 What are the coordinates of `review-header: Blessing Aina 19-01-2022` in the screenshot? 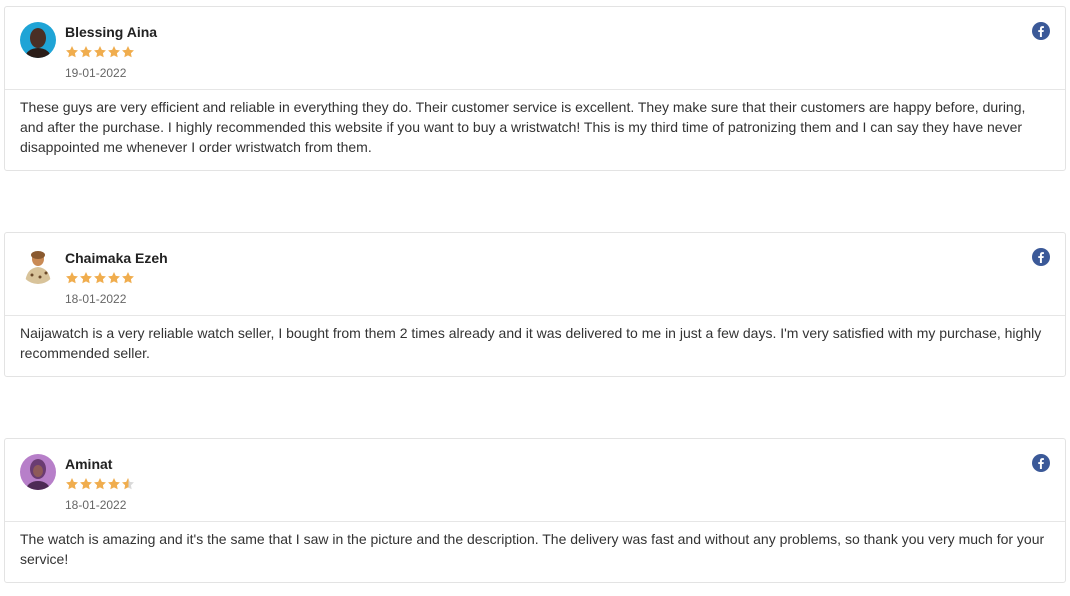 It's located at (535, 48).